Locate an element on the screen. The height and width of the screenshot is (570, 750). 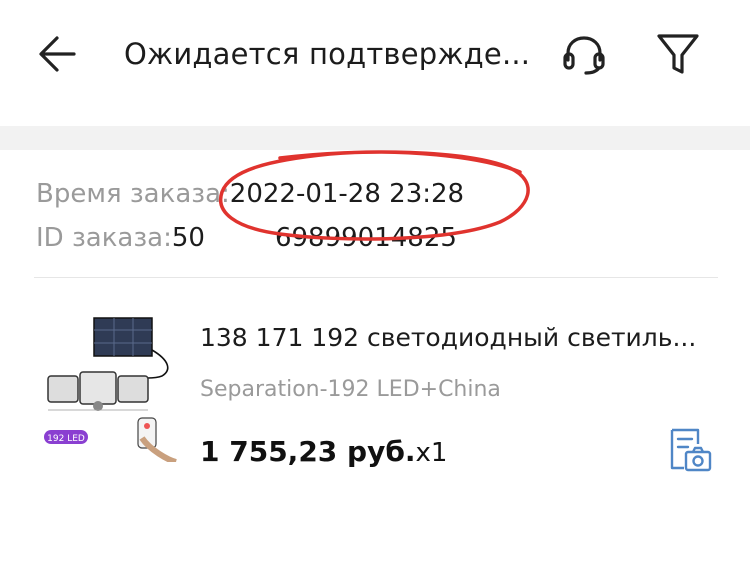
order-time-label: Время заказа: is located at coordinates (133, 194).